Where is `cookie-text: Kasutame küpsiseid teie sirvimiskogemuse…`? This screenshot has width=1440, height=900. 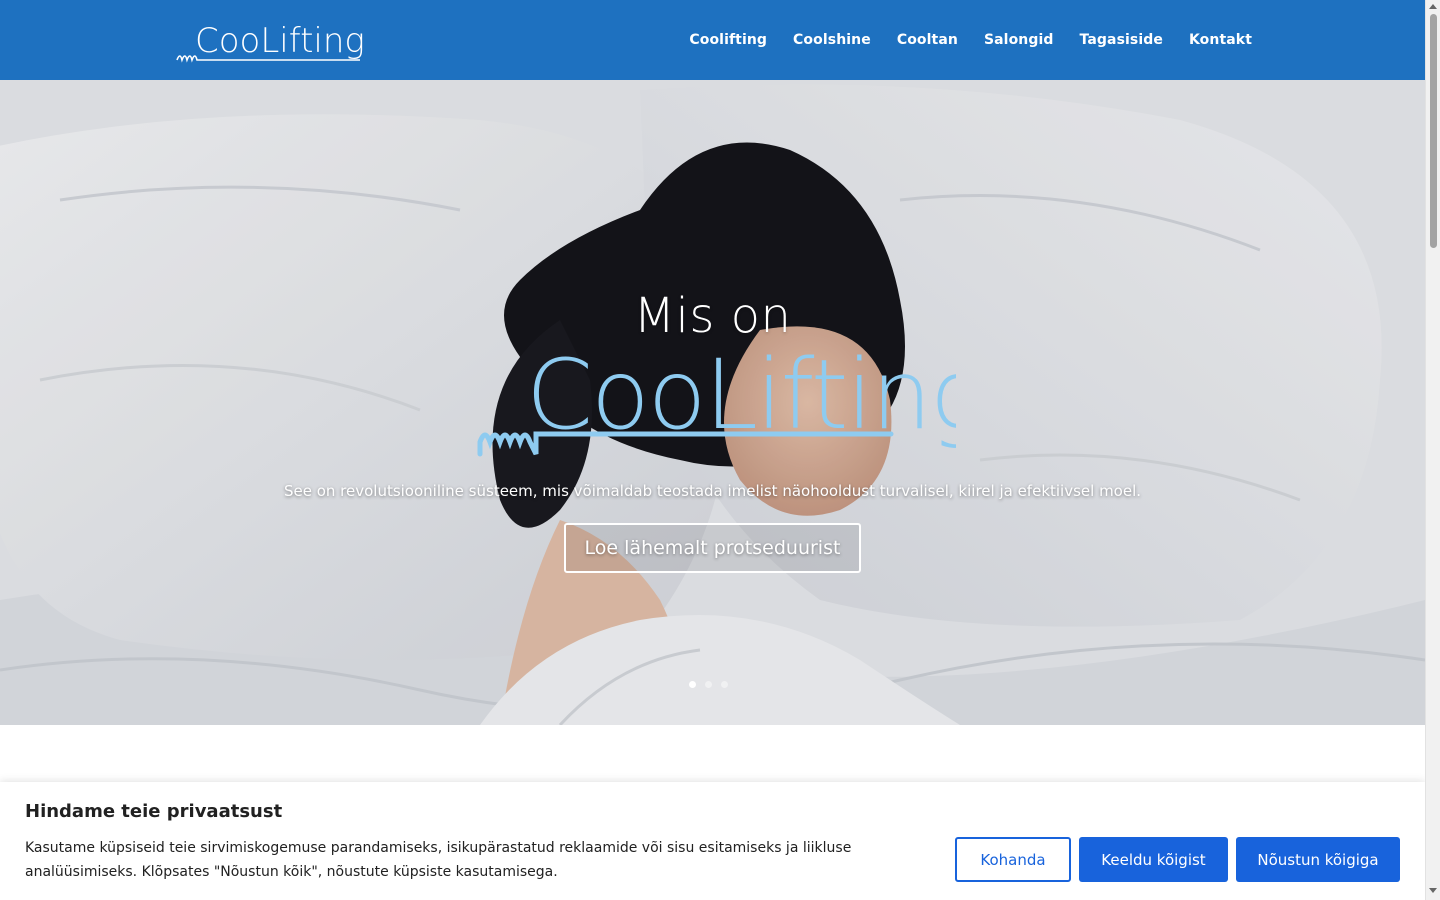 cookie-text: Kasutame küpsiseid teie sirvimiskogemuse… is located at coordinates (438, 860).